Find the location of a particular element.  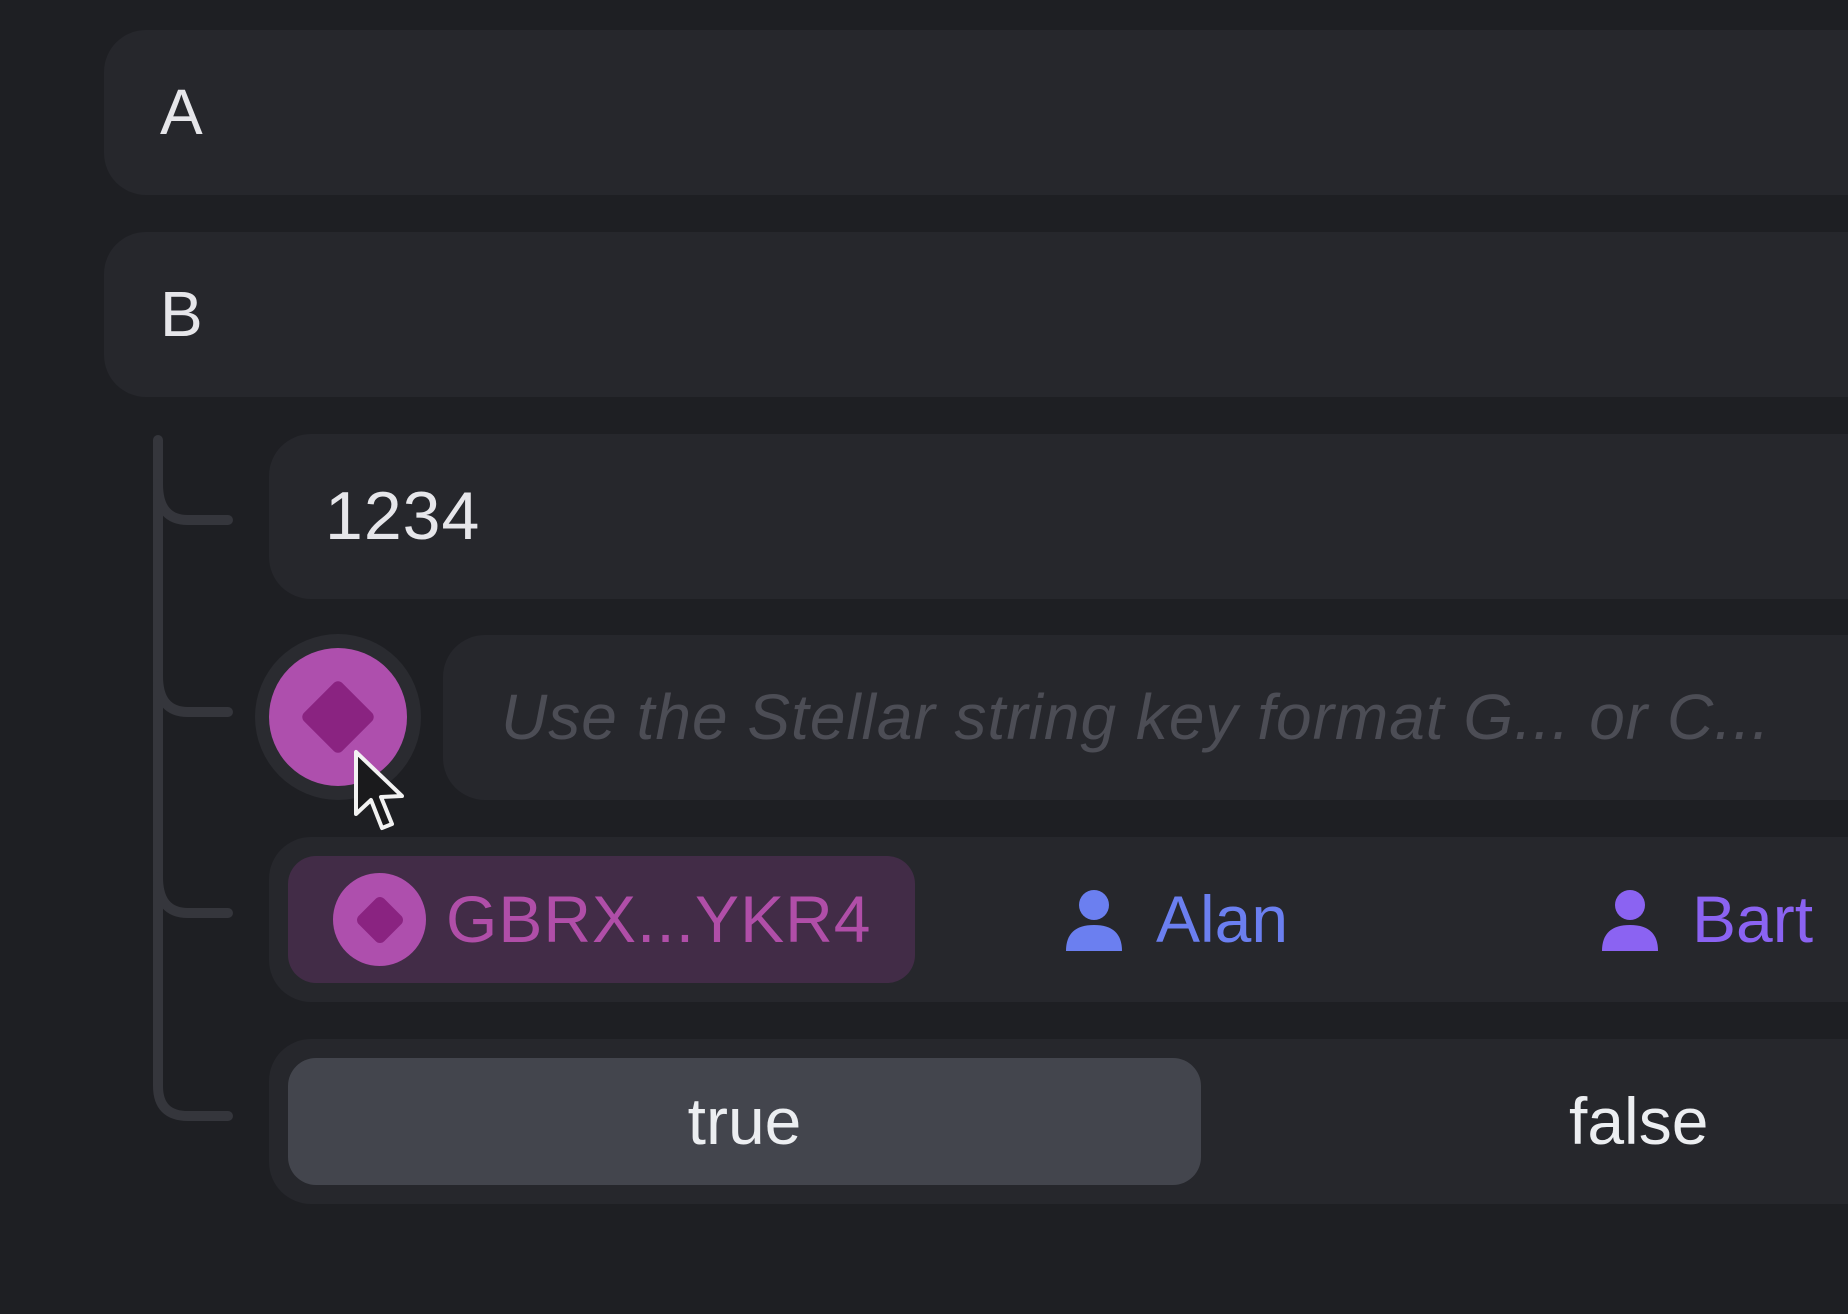

field-b: B is located at coordinates (976, 314).